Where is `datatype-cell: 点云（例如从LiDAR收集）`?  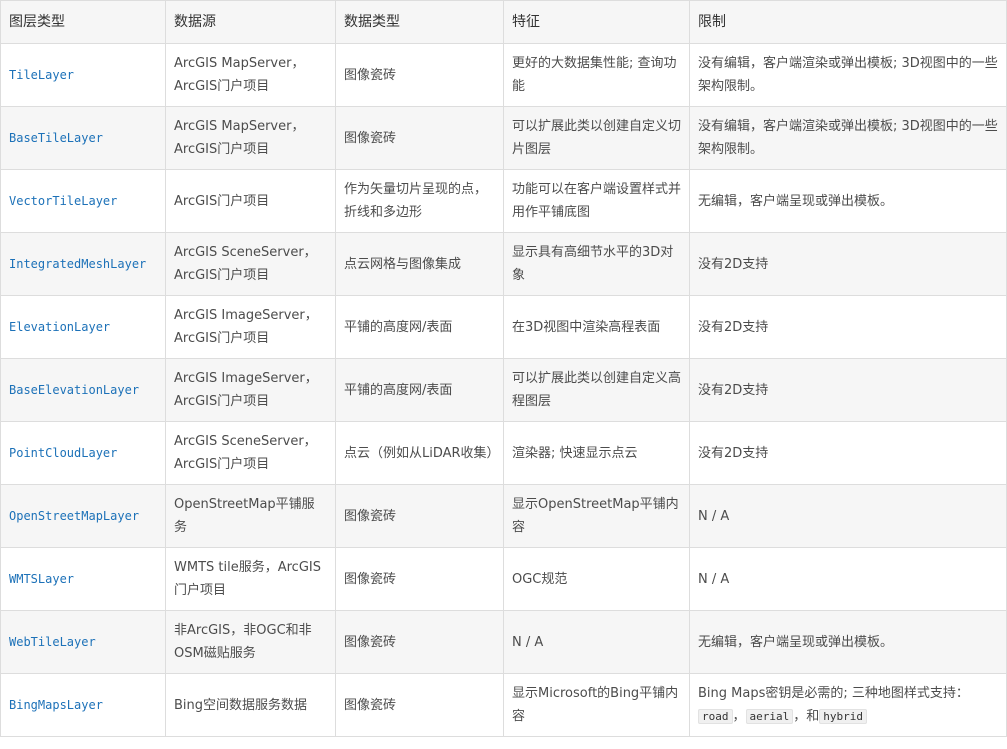 datatype-cell: 点云（例如从LiDAR收集） is located at coordinates (419, 453).